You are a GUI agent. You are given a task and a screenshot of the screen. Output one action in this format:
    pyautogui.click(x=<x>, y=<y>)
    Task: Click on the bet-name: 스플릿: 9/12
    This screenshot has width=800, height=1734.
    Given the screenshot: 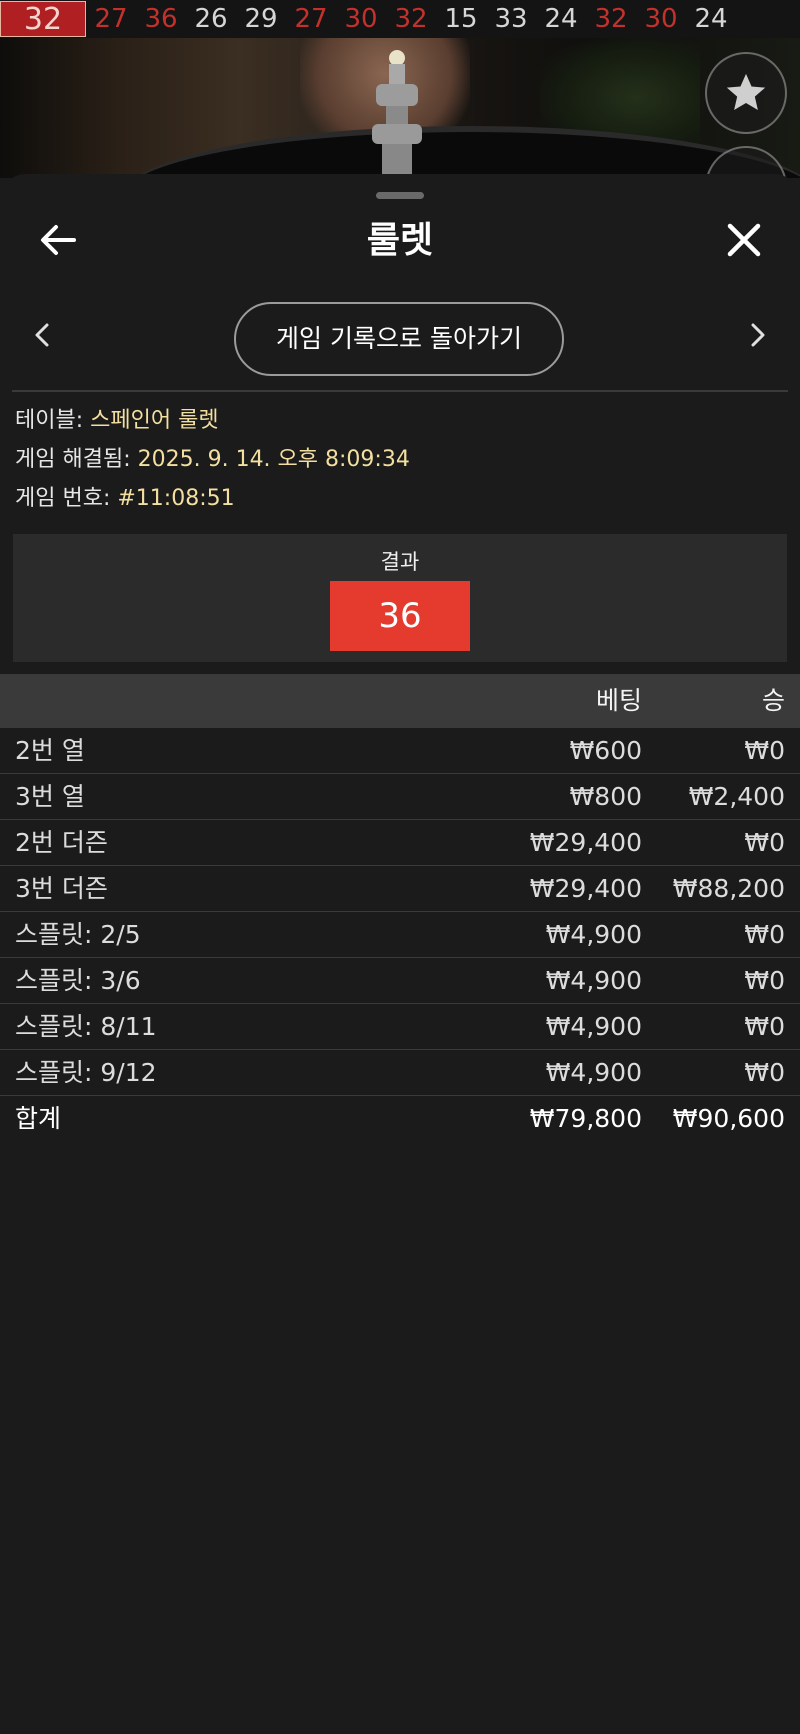 What is the action you would take?
    pyautogui.click(x=86, y=1072)
    